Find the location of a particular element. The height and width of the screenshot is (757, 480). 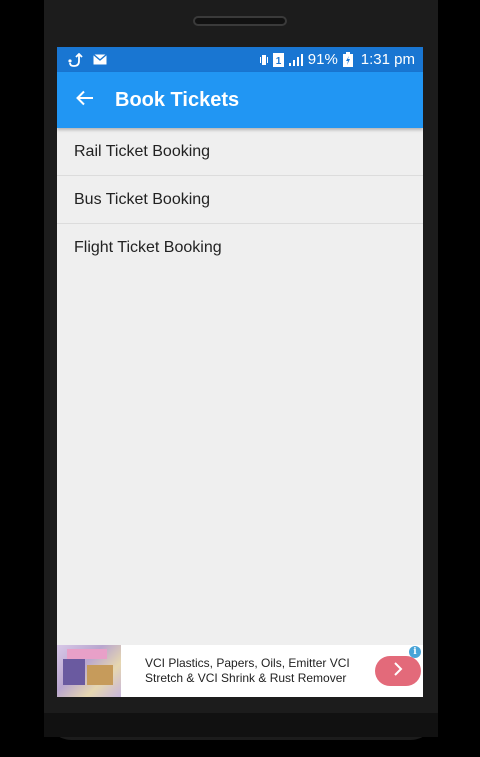

battery-percent: 91% is located at coordinates (322, 59).